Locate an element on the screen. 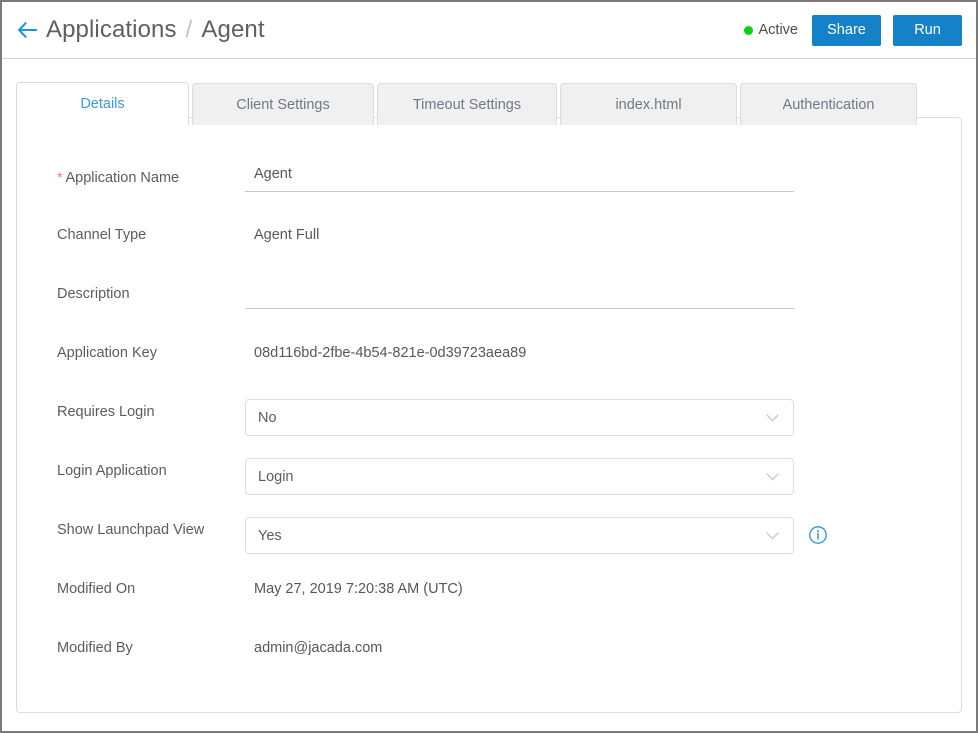 This screenshot has width=978, height=733. tab-timeout-settings: Timeout Settings is located at coordinates (467, 104).